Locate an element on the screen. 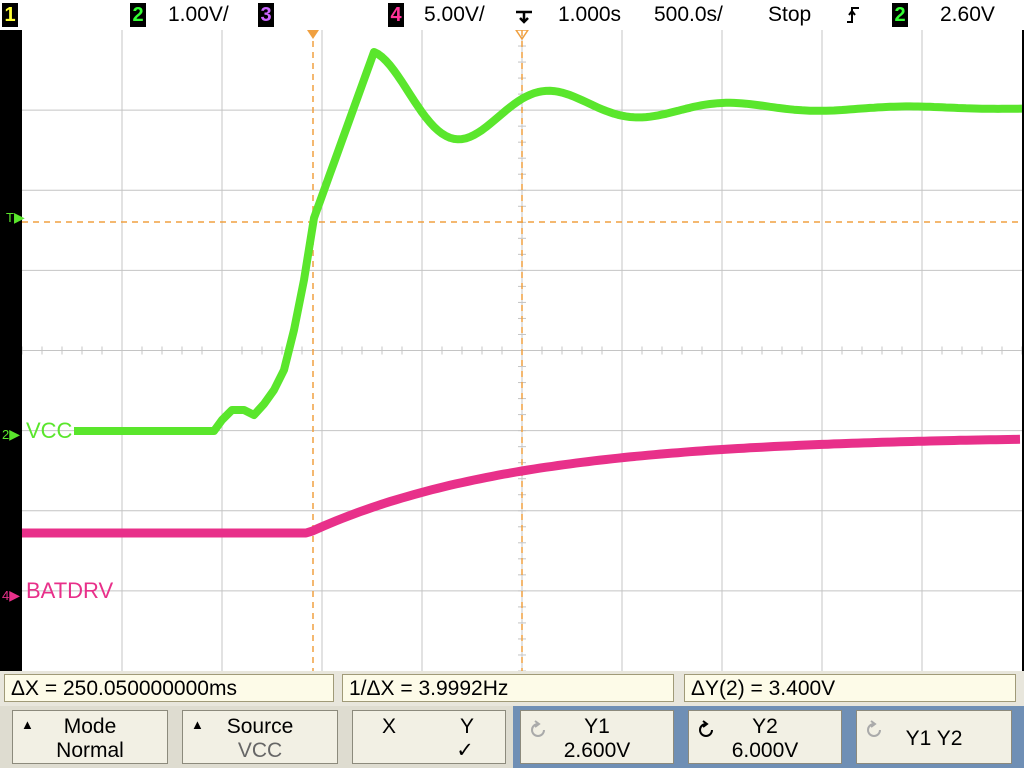  trigger-level-marker: T▶ is located at coordinates (15, 217).